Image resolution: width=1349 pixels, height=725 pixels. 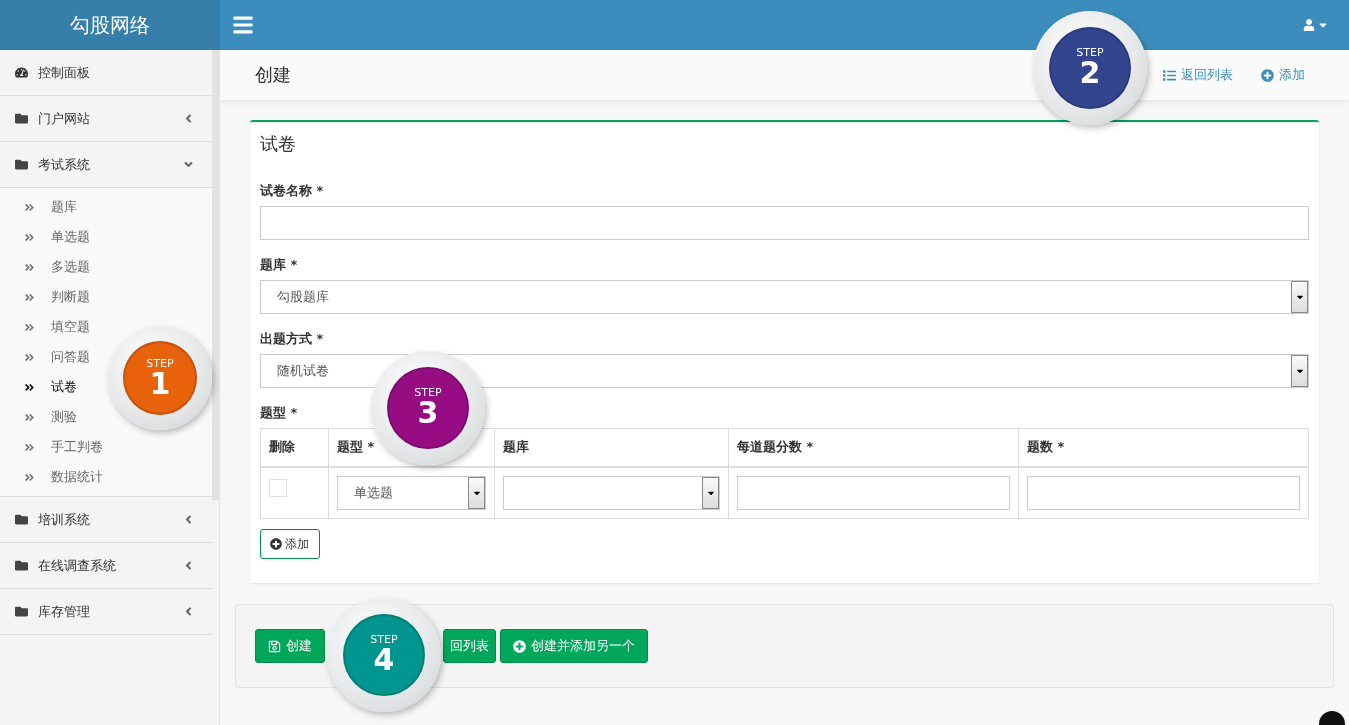 I want to click on submenu-item: 手工判卷, so click(x=51, y=447).